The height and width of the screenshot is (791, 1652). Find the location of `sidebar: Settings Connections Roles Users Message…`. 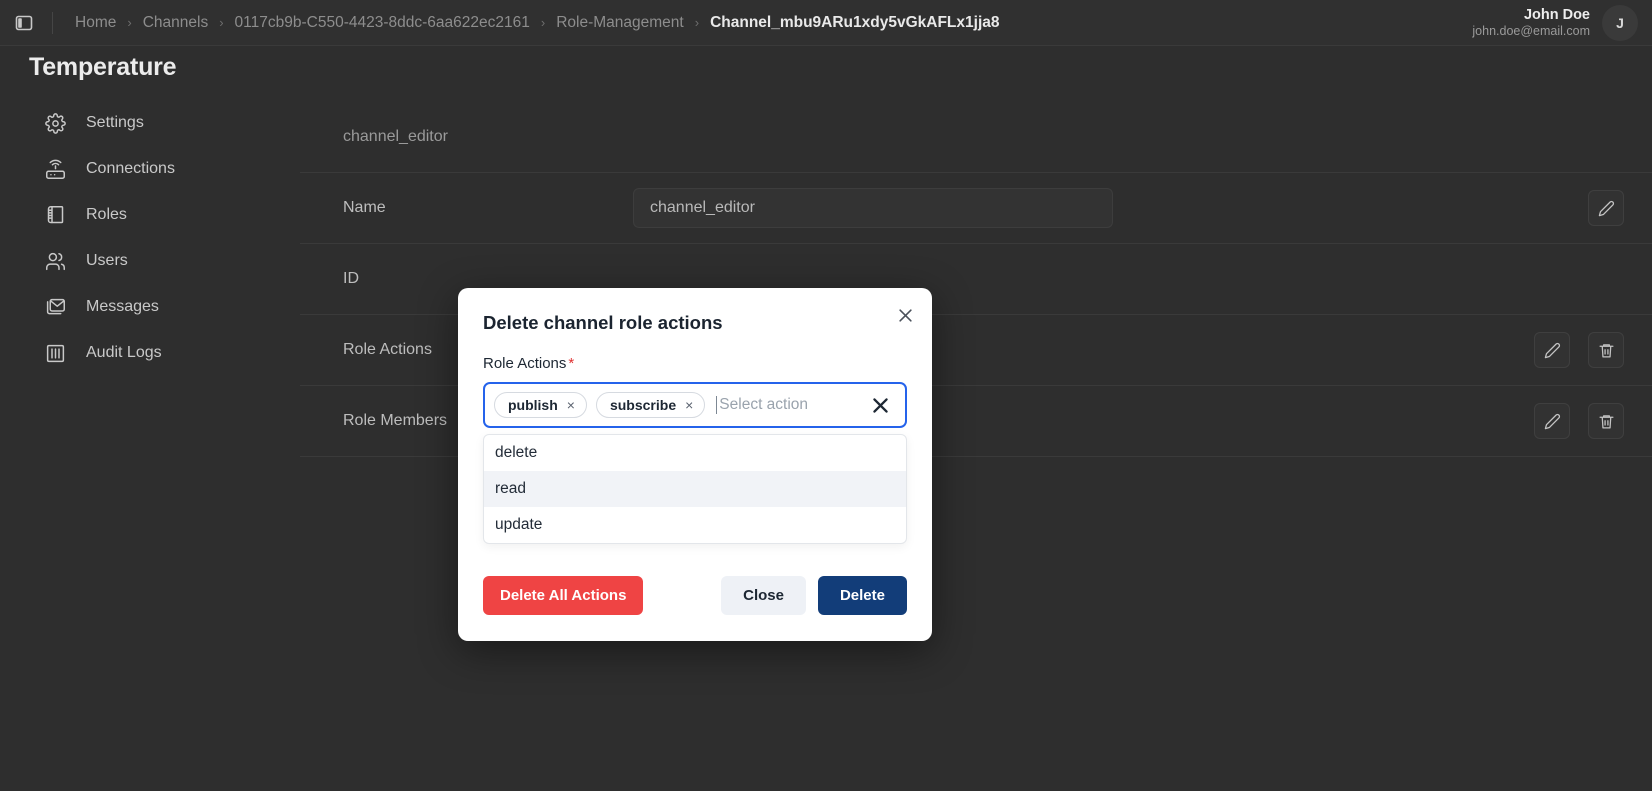

sidebar: Settings Connections Roles Users Message… is located at coordinates (150, 238).